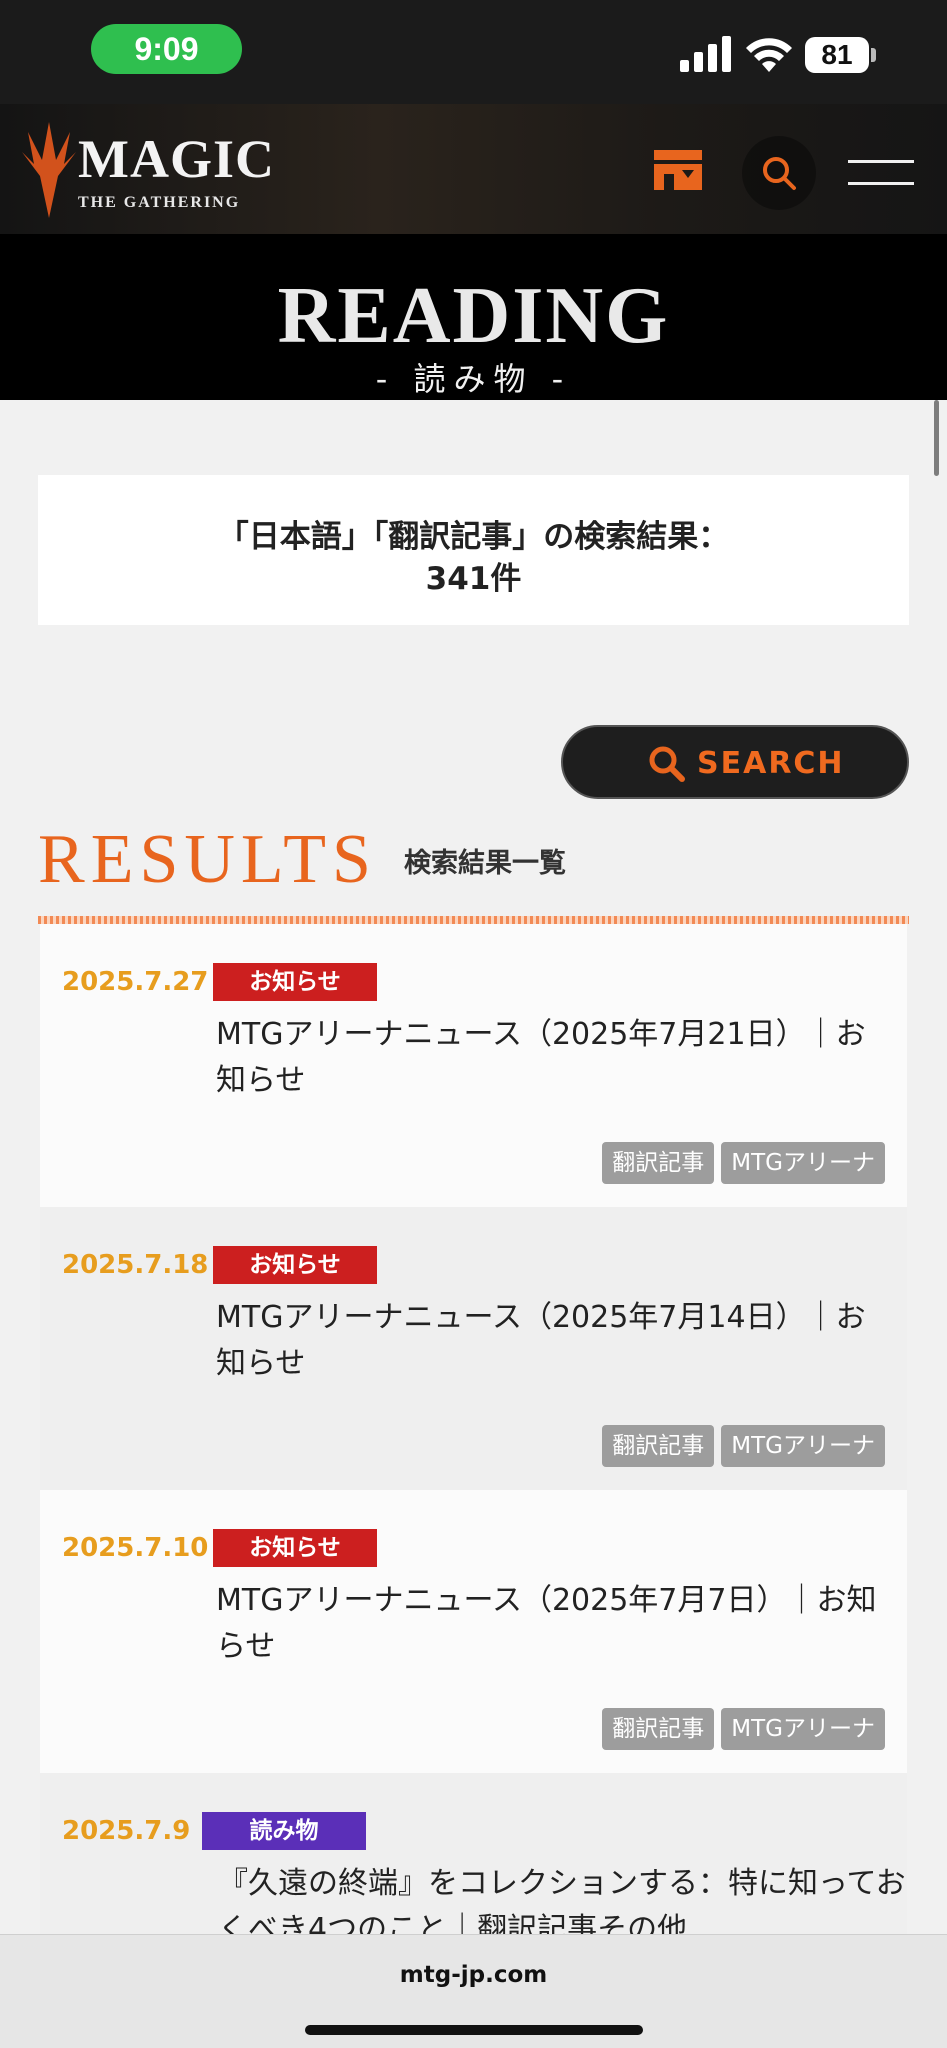 This screenshot has height=2048, width=947. I want to click on scrollbar, so click(936, 438).